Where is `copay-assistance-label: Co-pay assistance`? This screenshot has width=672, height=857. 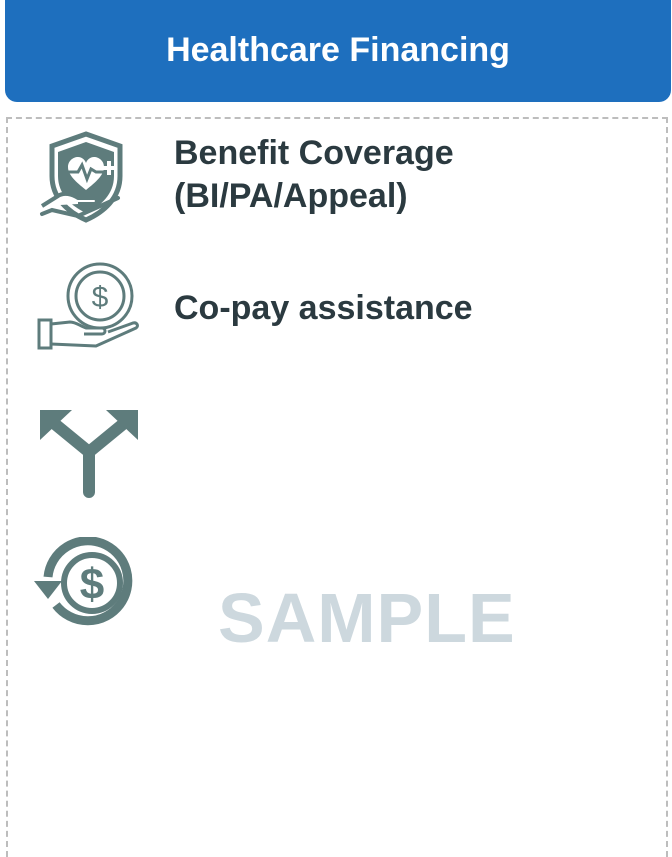
copay-assistance-label: Co-pay assistance is located at coordinates (323, 308).